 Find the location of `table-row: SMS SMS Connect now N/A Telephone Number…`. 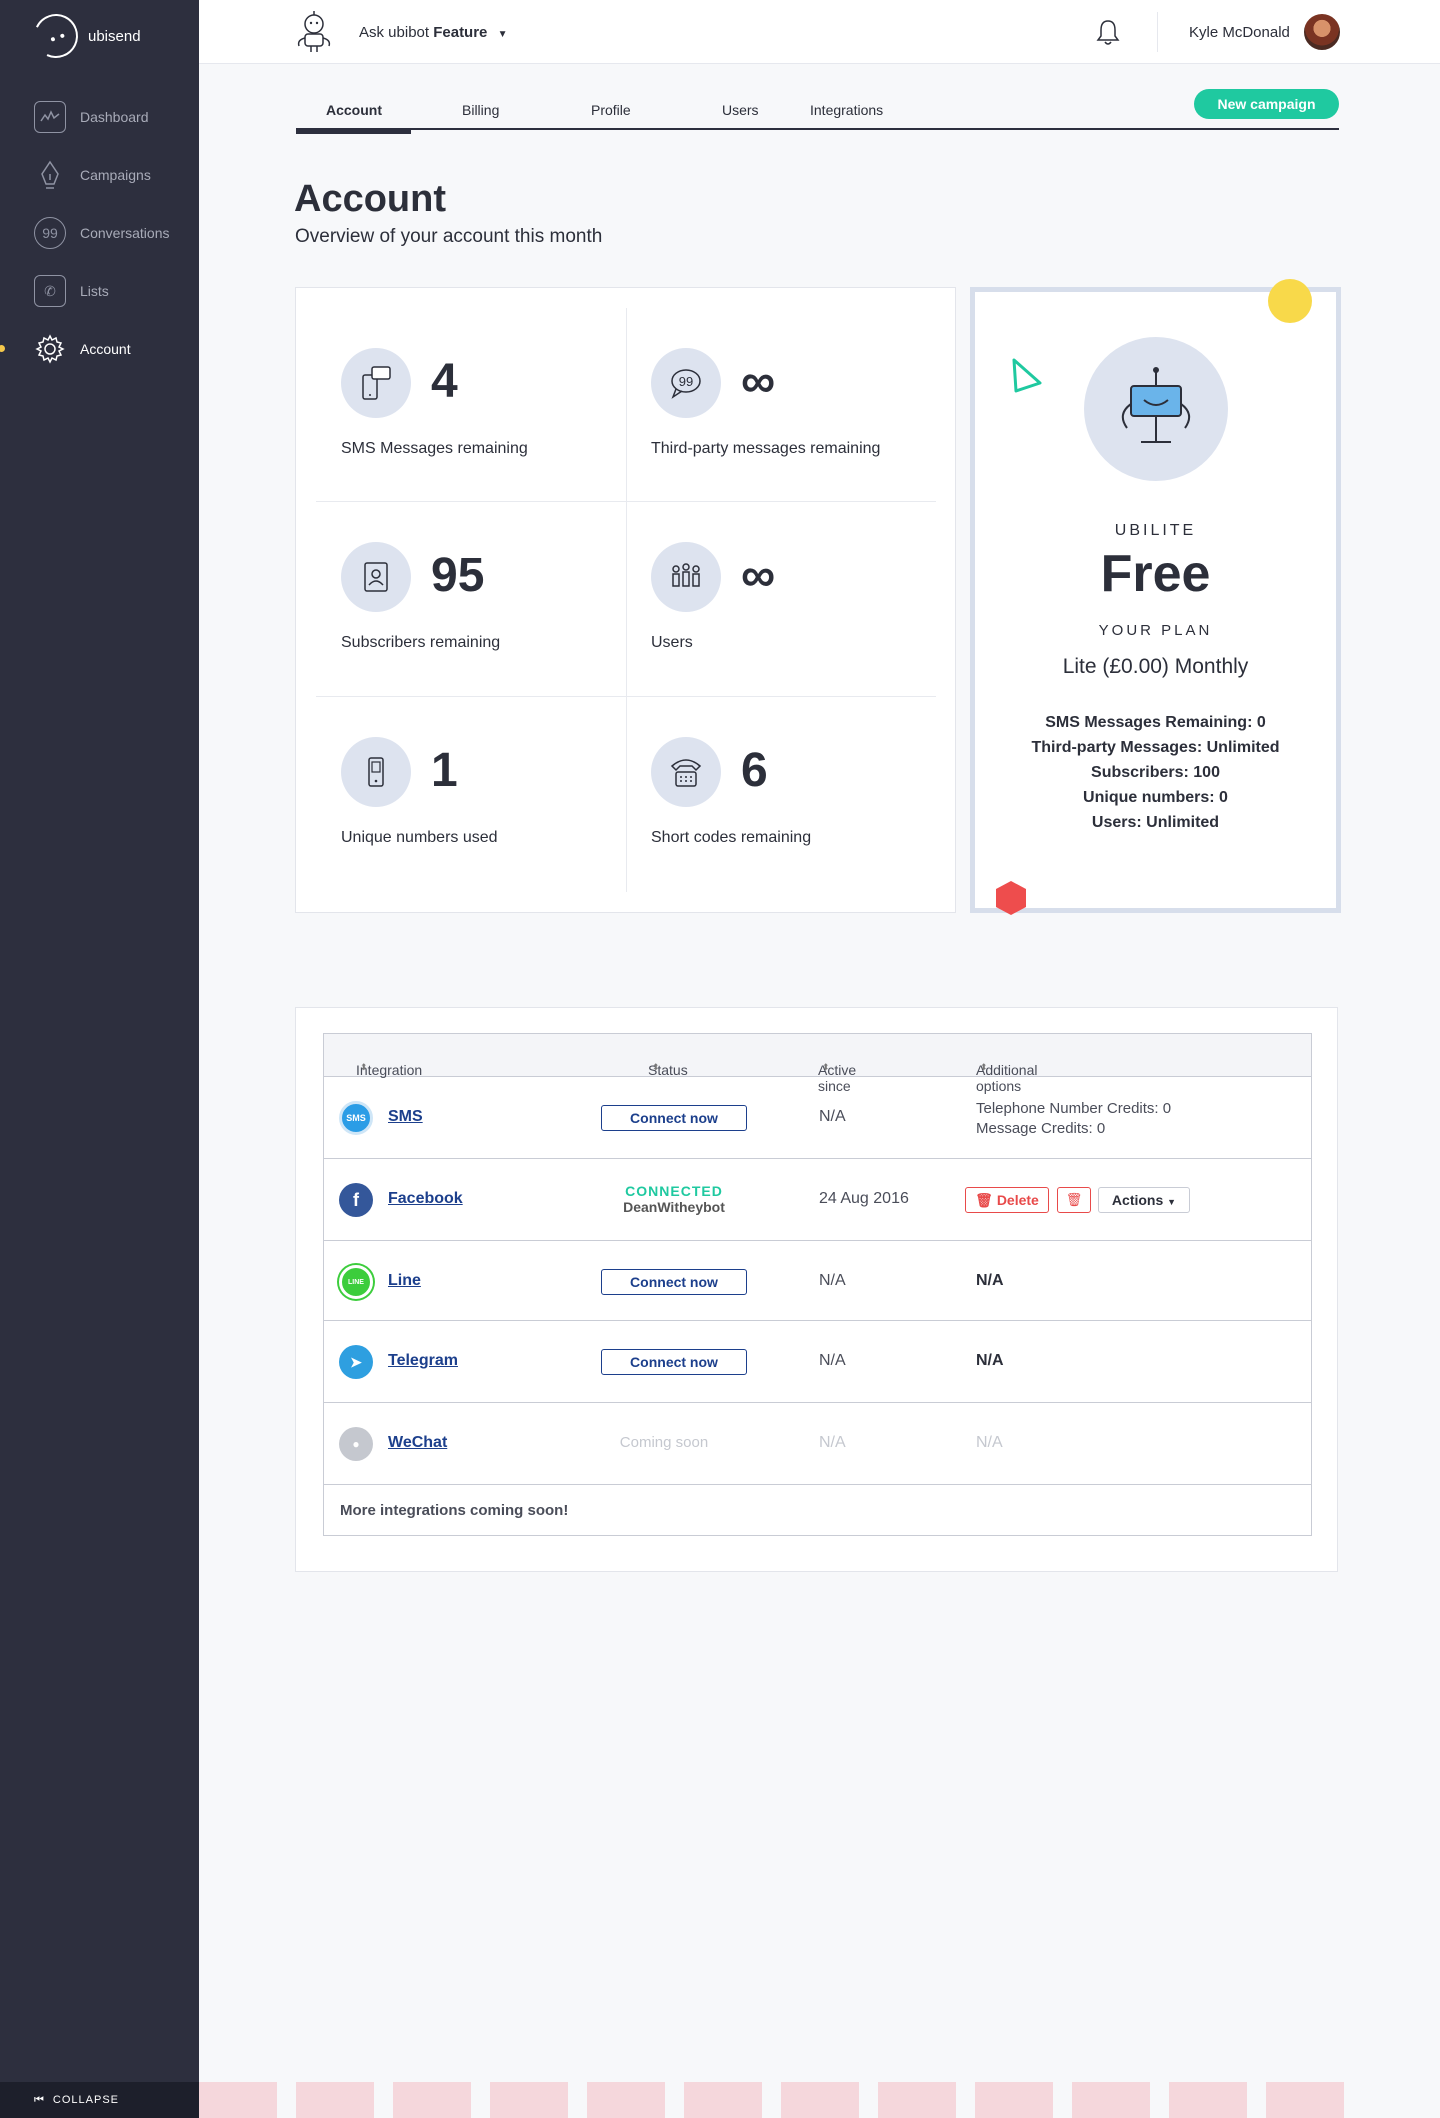

table-row: SMS SMS Connect now N/A Telephone Number… is located at coordinates (817, 1118).